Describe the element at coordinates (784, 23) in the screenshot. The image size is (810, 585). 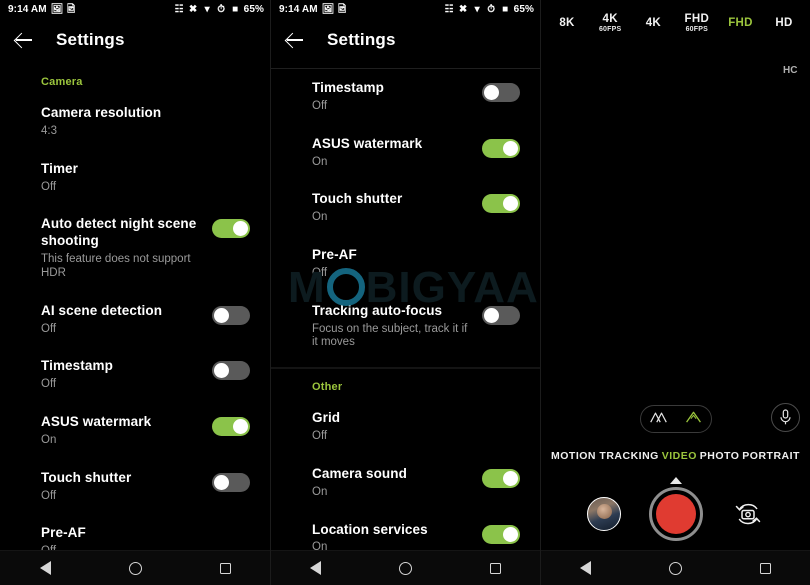
I see `resolution-option-hd: HD` at that location.